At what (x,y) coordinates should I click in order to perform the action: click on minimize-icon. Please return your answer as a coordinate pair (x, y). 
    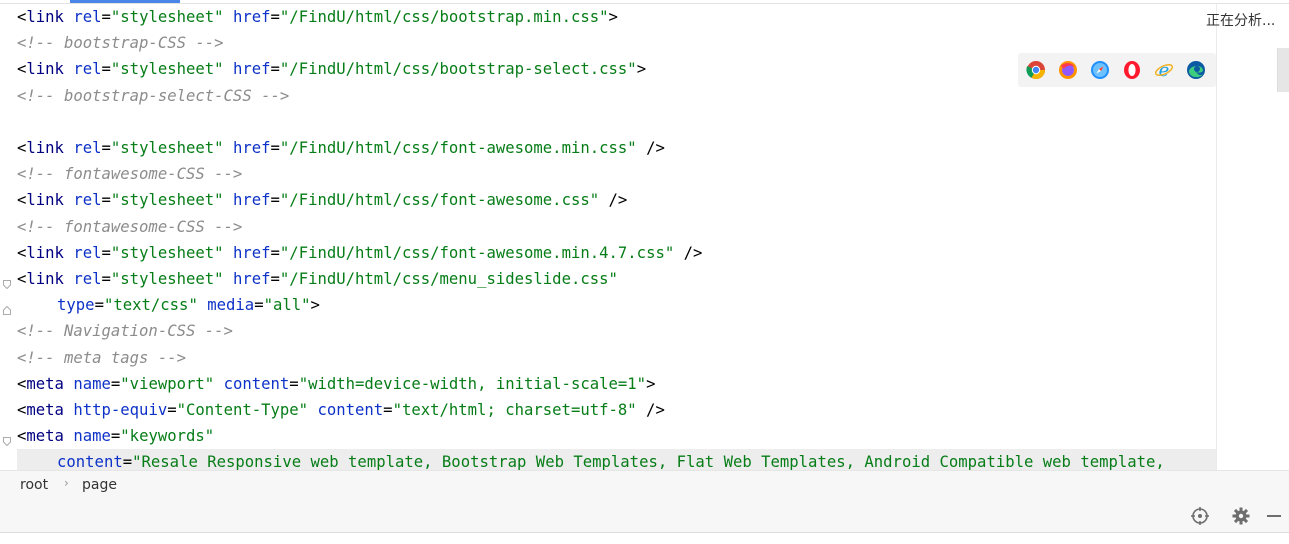
    Looking at the image, I should click on (1274, 516).